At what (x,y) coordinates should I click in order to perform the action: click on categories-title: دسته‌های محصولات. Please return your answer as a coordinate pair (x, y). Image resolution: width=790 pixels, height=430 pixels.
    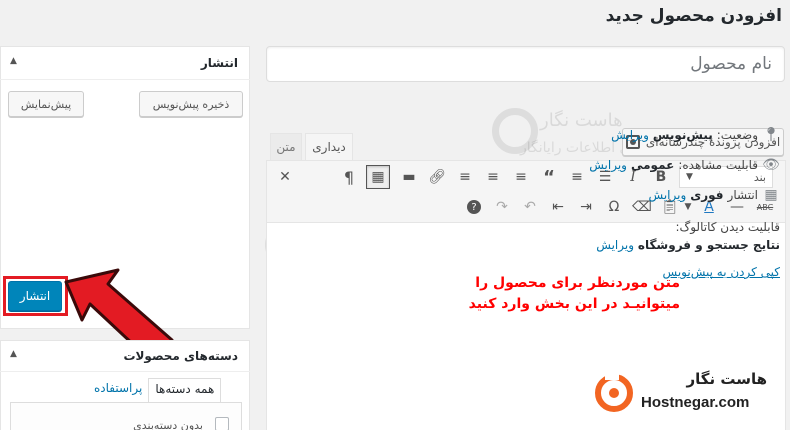
    Looking at the image, I should click on (180, 356).